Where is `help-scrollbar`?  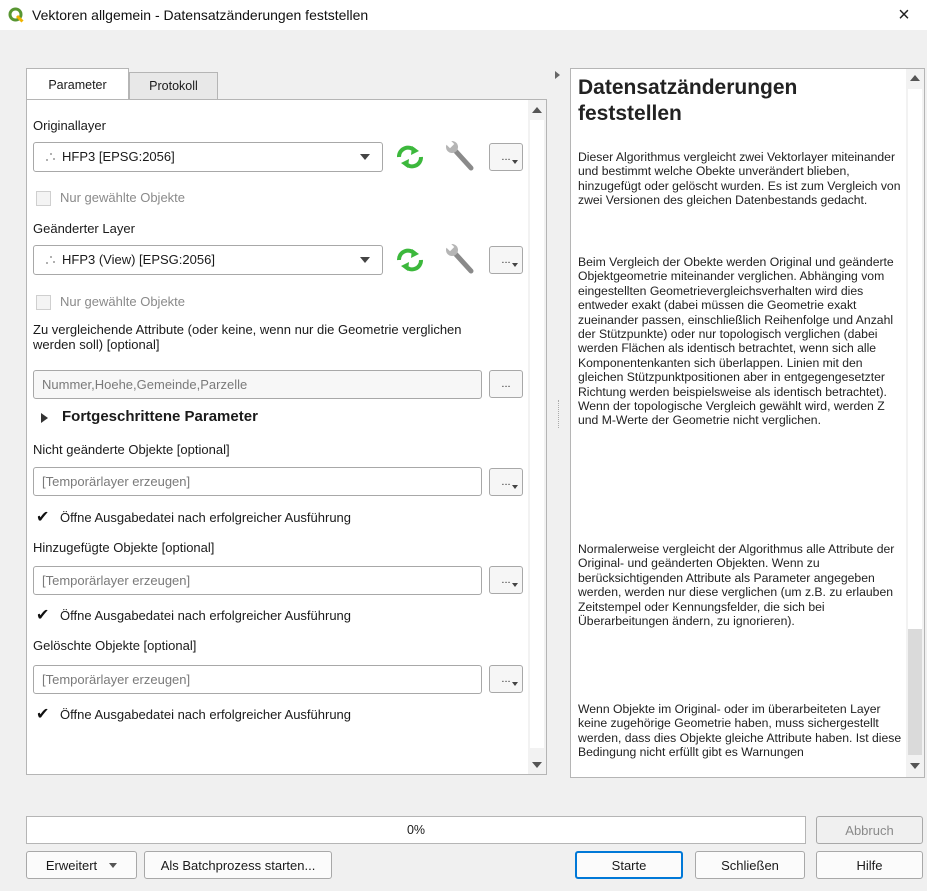
help-scrollbar is located at coordinates (915, 423).